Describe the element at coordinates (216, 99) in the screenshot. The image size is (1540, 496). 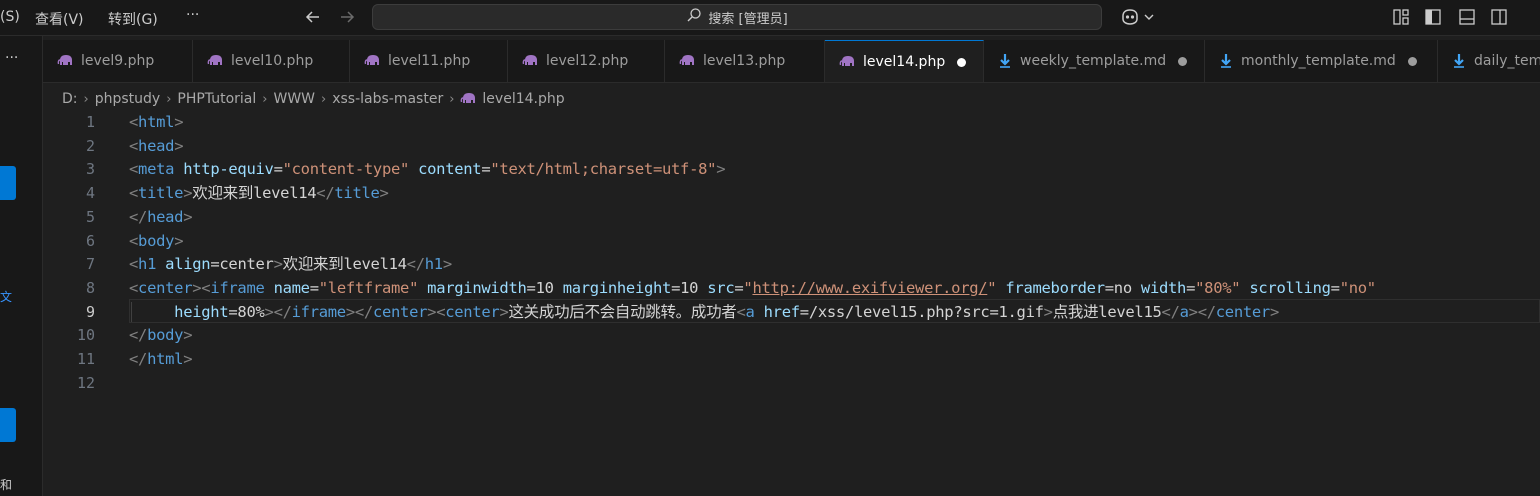
I see `breadcrumb-item: PHPTutorial` at that location.